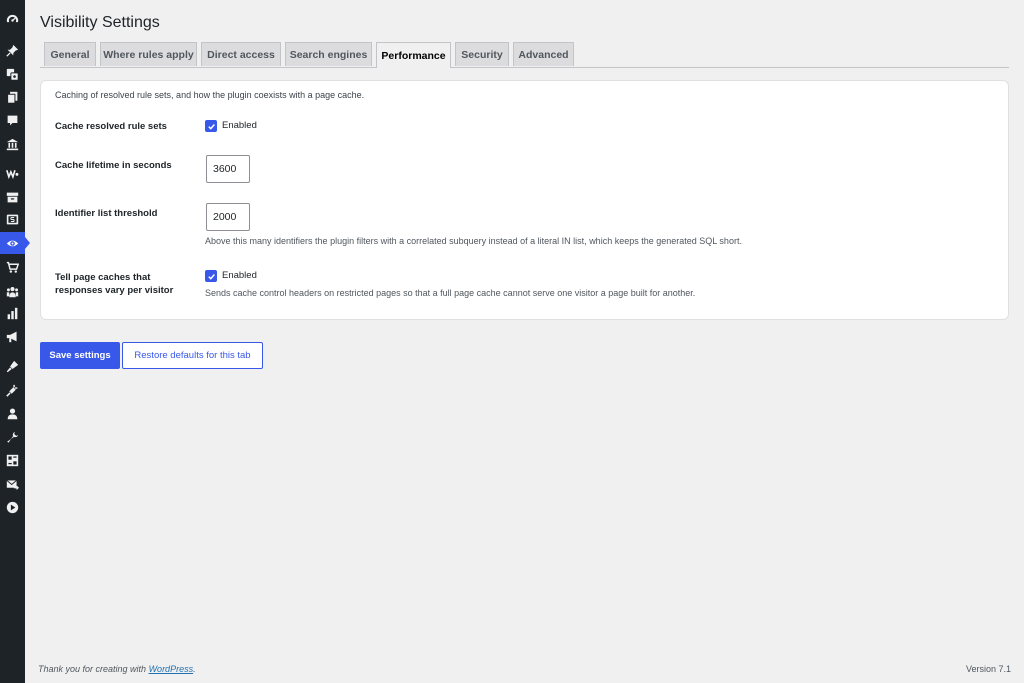 The height and width of the screenshot is (683, 1024). I want to click on cache-lifetime-input, so click(228, 169).